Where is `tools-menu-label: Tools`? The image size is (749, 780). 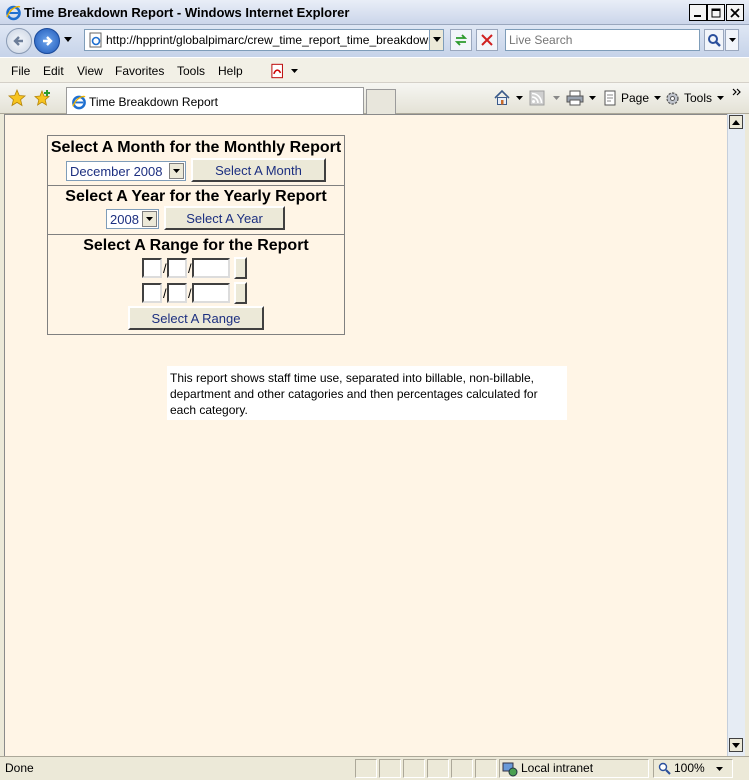
tools-menu-label: Tools is located at coordinates (698, 98).